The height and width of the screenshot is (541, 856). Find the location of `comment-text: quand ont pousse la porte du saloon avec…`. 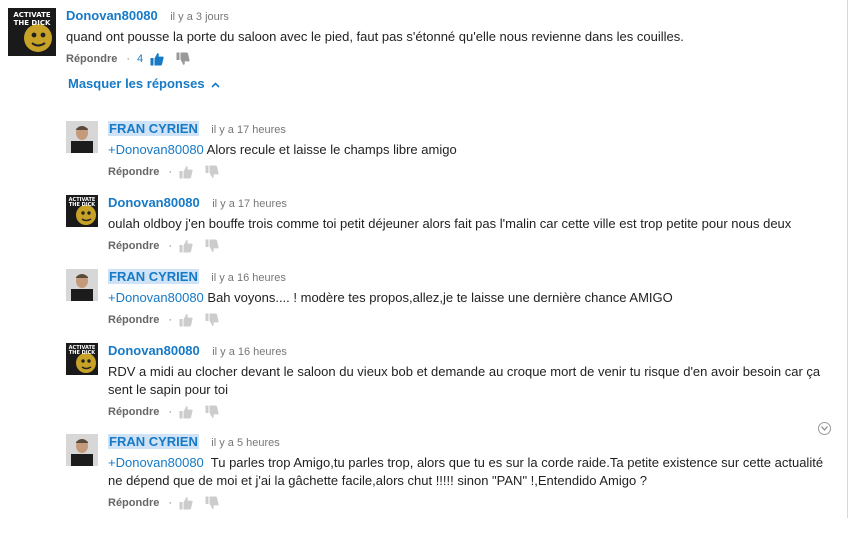

comment-text: quand ont pousse la porte du saloon avec… is located at coordinates (375, 36).